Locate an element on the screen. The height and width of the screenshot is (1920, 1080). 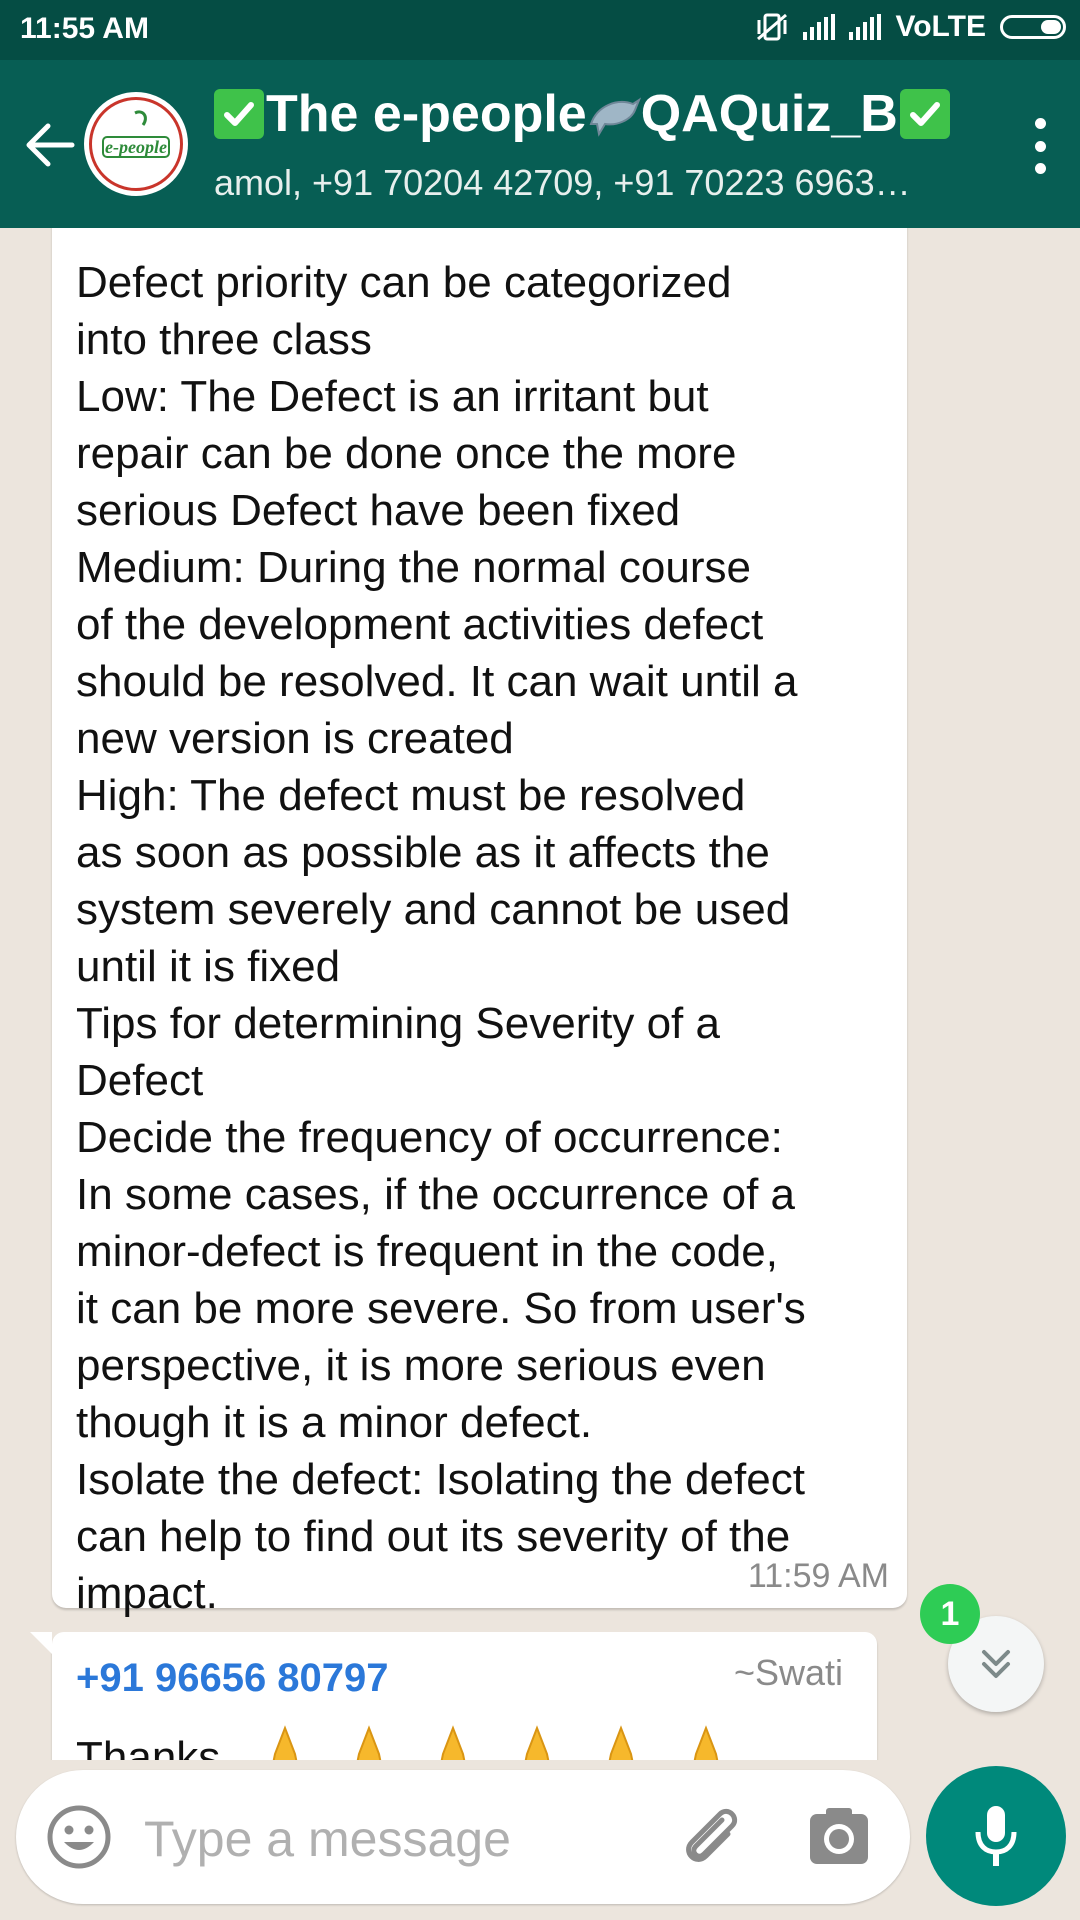
message-composer: Type a message is located at coordinates (463, 1837).